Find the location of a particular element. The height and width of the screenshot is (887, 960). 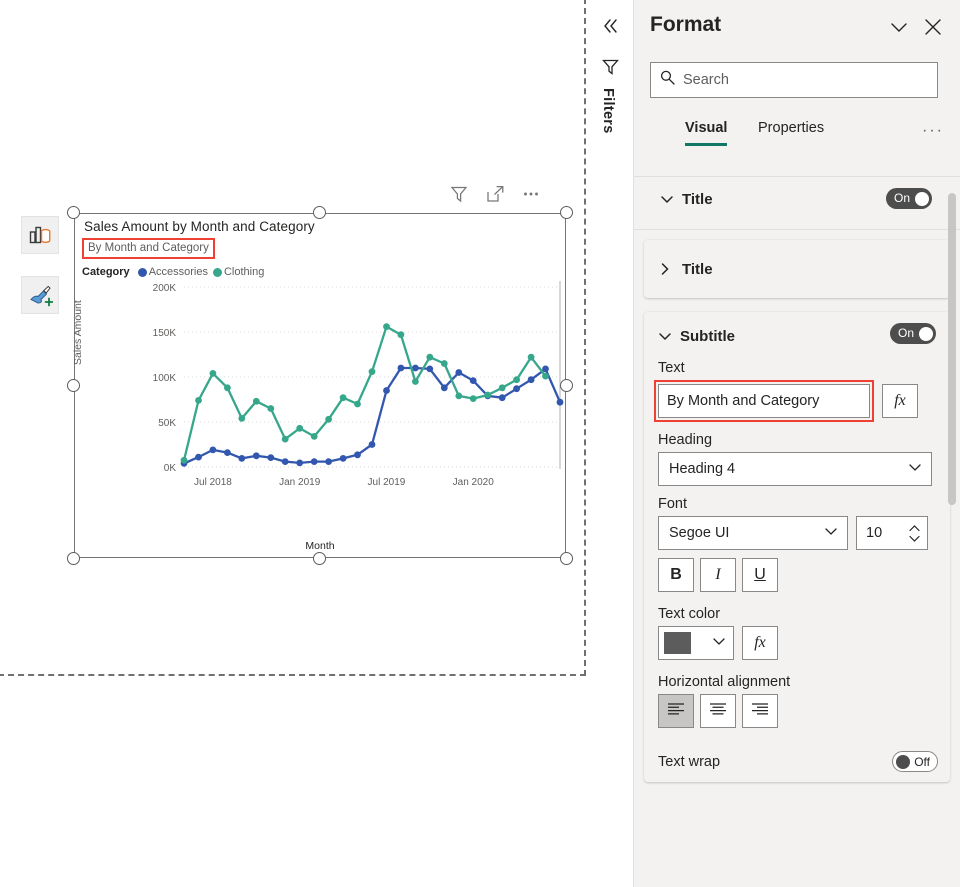

change-visual-type-button is located at coordinates (40, 235).